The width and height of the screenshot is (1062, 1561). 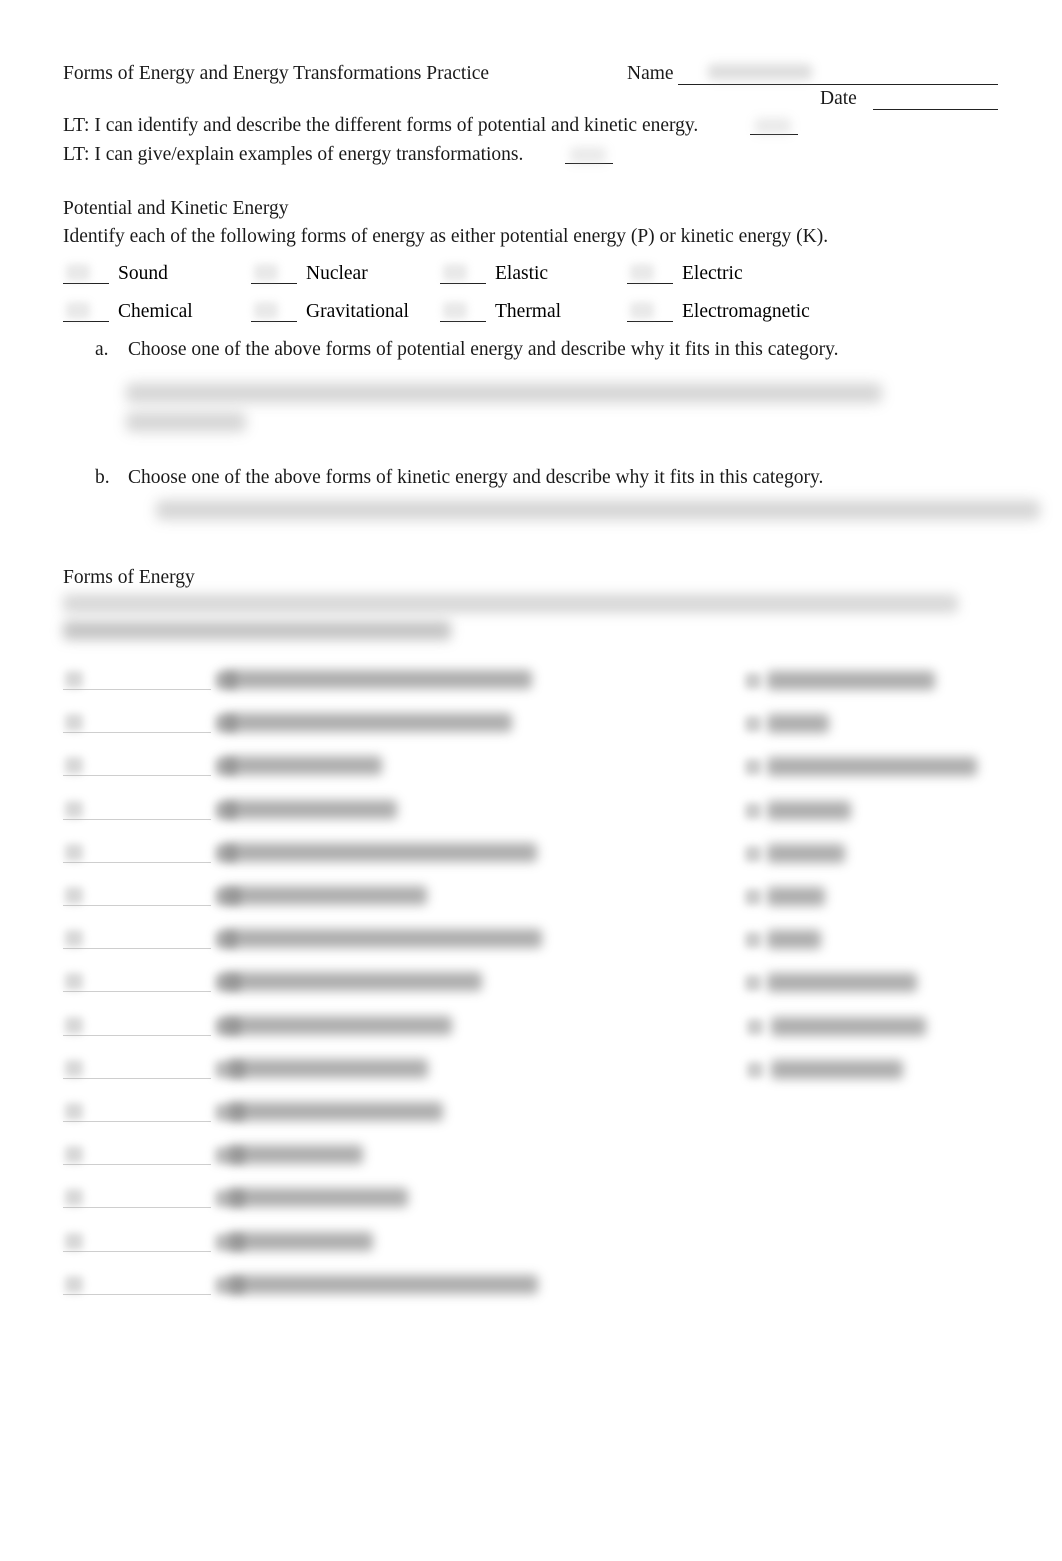 I want to click on pk-answer-redaction-nuclear, so click(x=266, y=272).